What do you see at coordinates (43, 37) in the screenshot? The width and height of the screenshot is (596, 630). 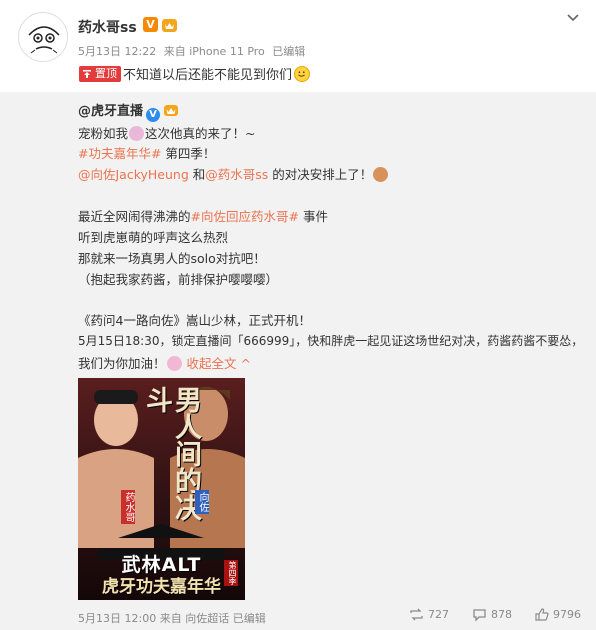 I see `avatar` at bounding box center [43, 37].